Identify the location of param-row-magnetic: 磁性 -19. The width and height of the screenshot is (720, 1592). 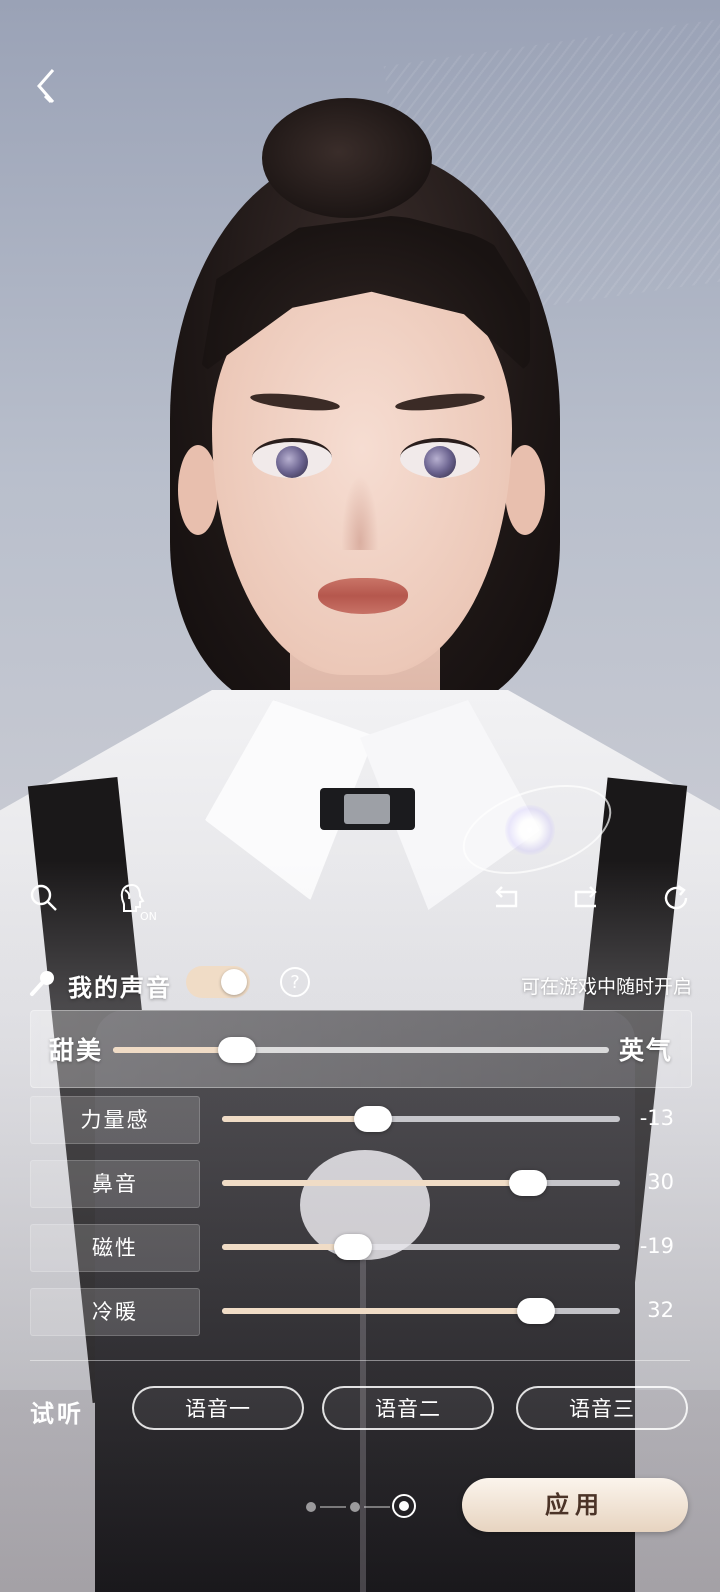
(360, 1248).